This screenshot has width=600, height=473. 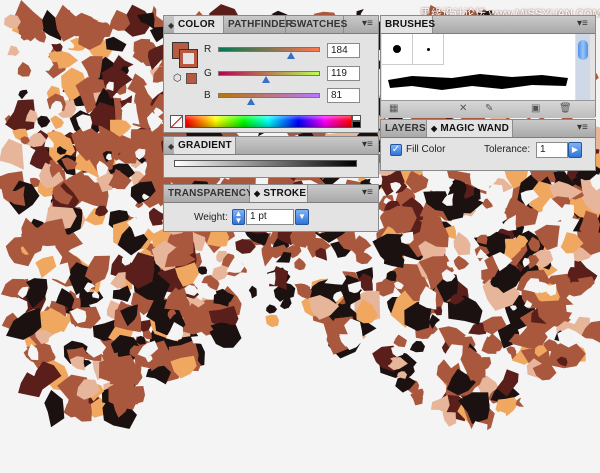 What do you see at coordinates (258, 24) in the screenshot?
I see `tab-pathfinder: PATHFINDER` at bounding box center [258, 24].